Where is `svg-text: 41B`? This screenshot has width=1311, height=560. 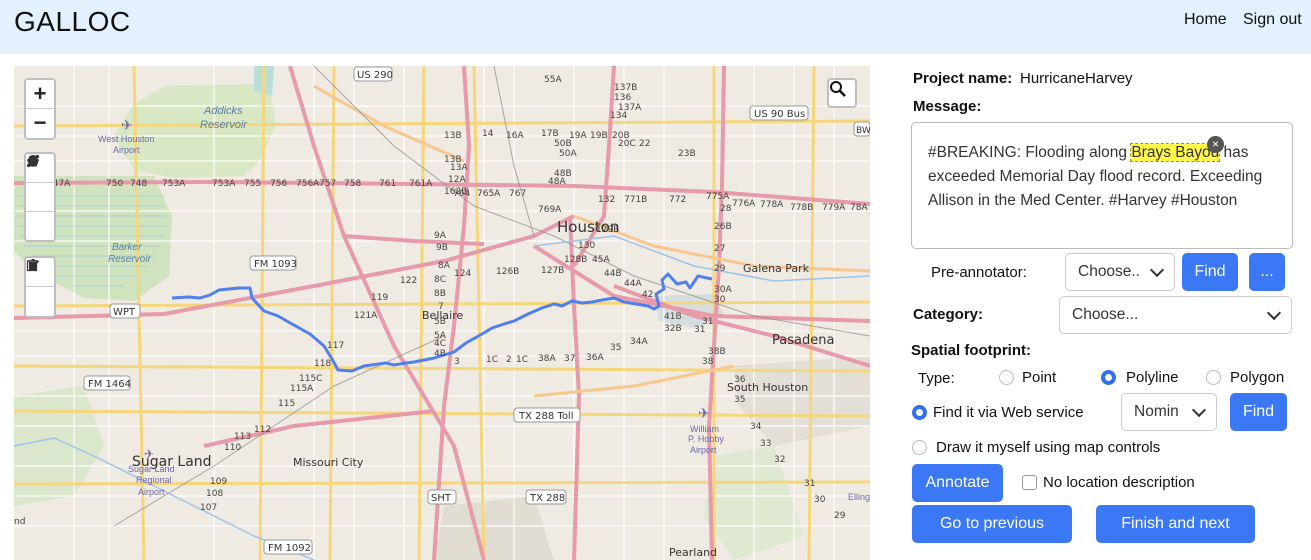 svg-text: 41B is located at coordinates (673, 317).